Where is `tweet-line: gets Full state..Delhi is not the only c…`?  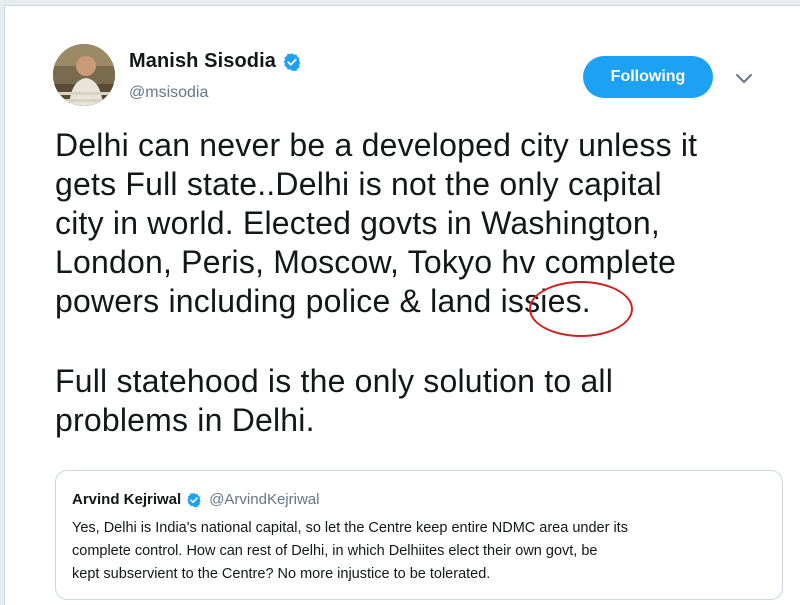 tweet-line: gets Full state..Delhi is not the only c… is located at coordinates (358, 184).